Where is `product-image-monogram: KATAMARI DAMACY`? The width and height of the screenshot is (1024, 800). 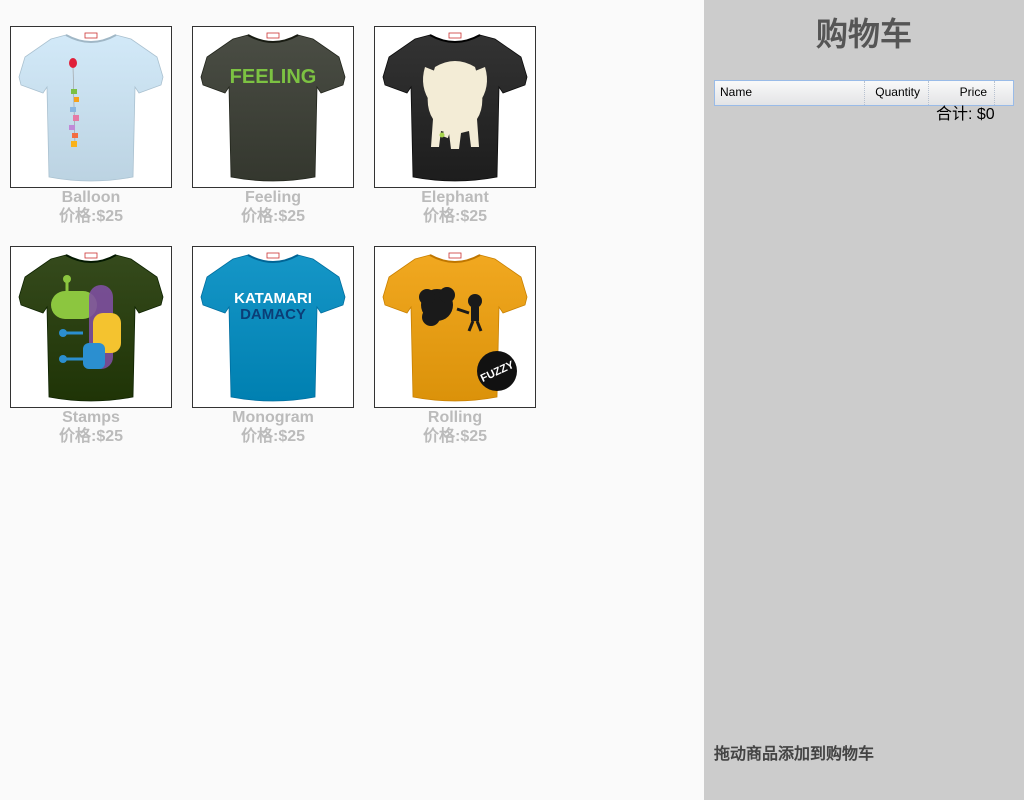 product-image-monogram: KATAMARI DAMACY is located at coordinates (273, 327).